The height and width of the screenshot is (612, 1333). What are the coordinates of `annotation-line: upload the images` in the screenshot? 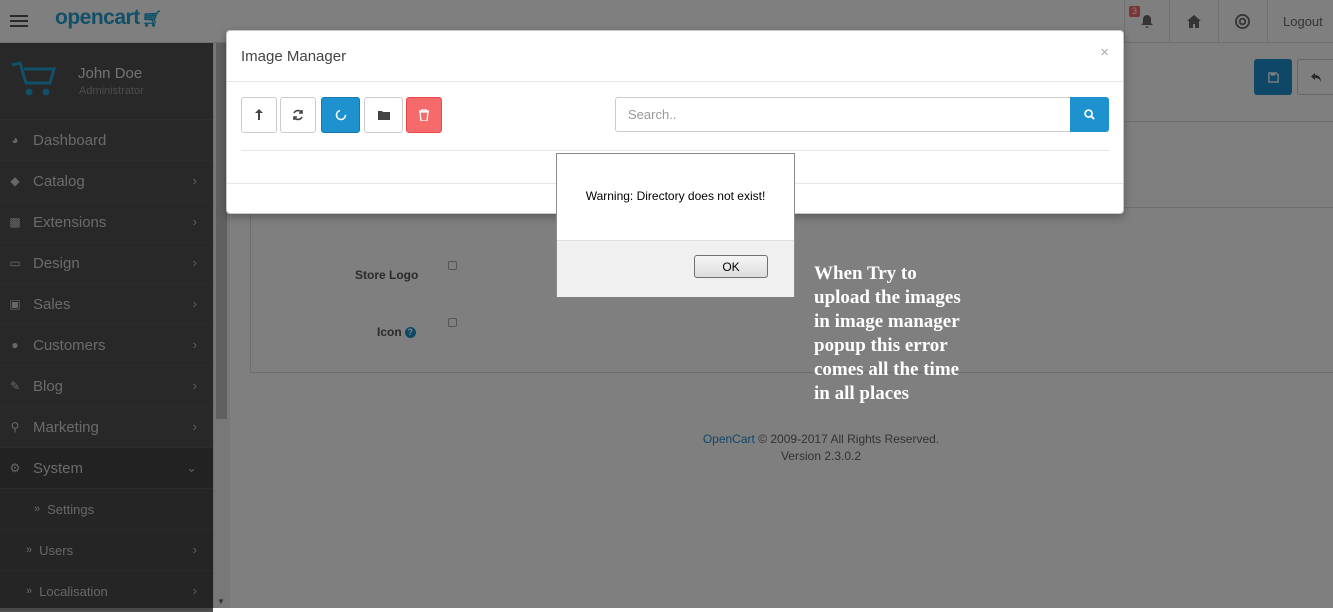 It's located at (887, 297).